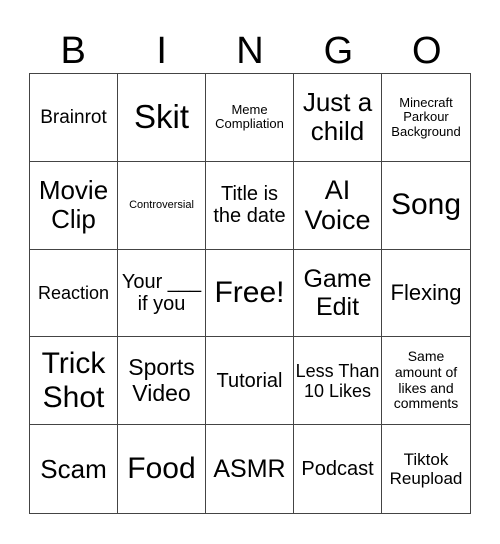  I want to click on bingo-header: B I N G O, so click(250, 51).